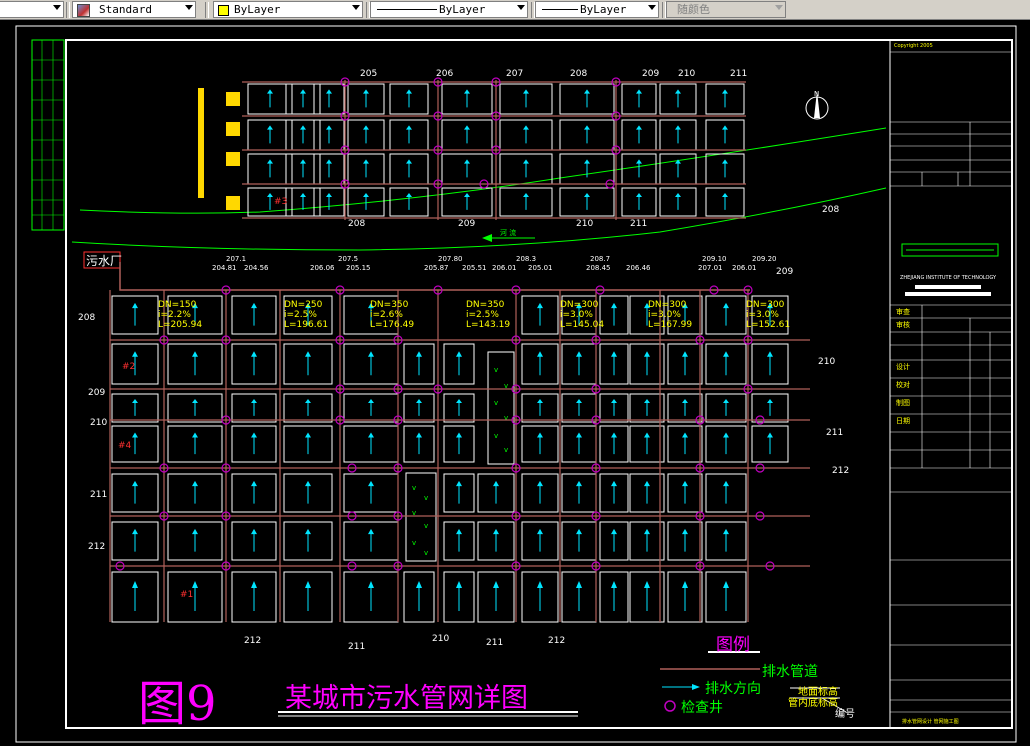  I want to click on elevation-label: 205.51, so click(474, 268).